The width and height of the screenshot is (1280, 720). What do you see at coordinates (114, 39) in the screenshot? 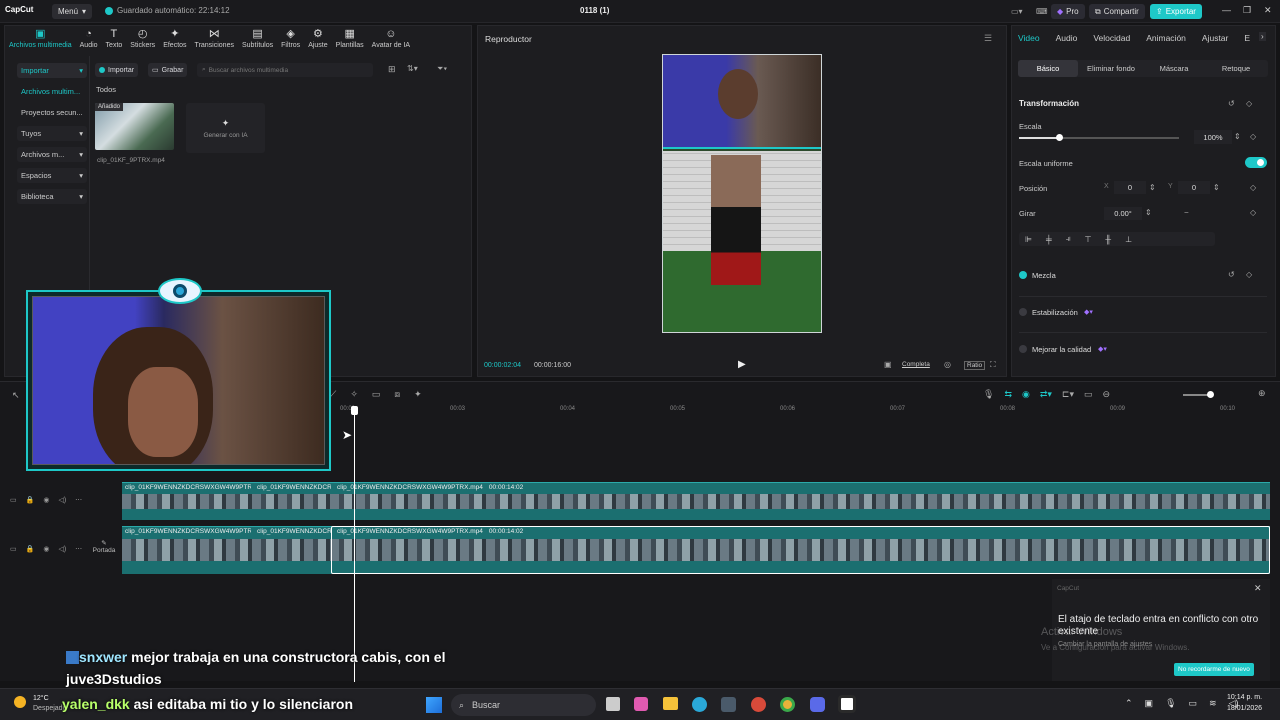
I see `tab-text: T Texto` at bounding box center [114, 39].